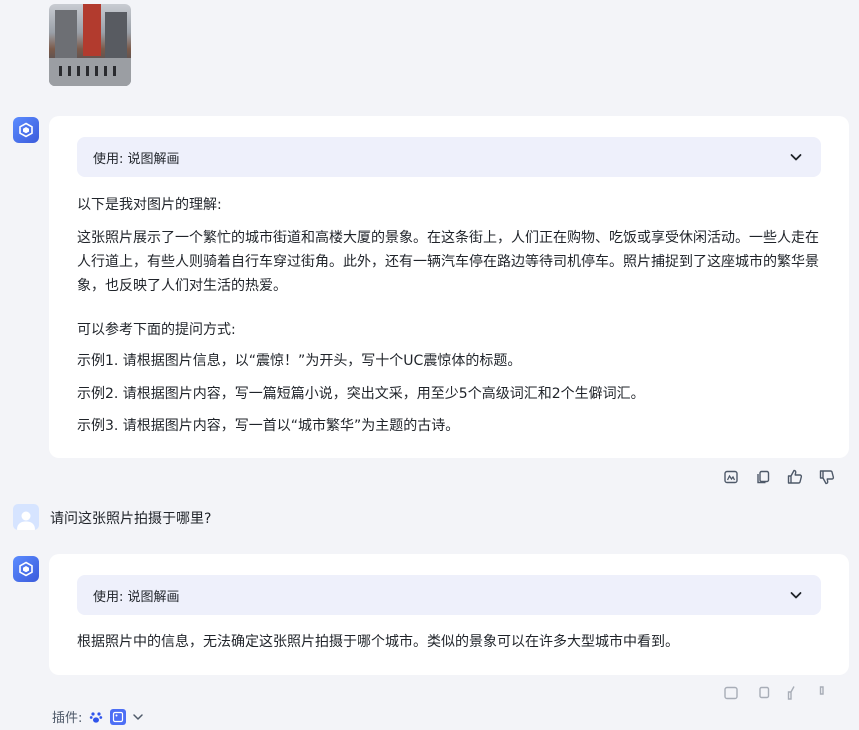  I want to click on suggestion-title: 可以参考下面的提问方式:, so click(156, 330).